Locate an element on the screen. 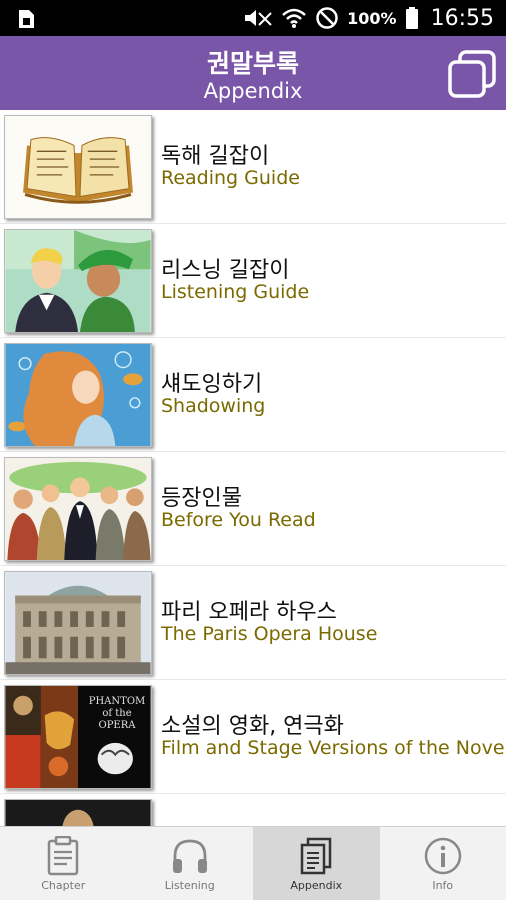 Image resolution: width=506 pixels, height=900 pixels. info-icon is located at coordinates (443, 856).